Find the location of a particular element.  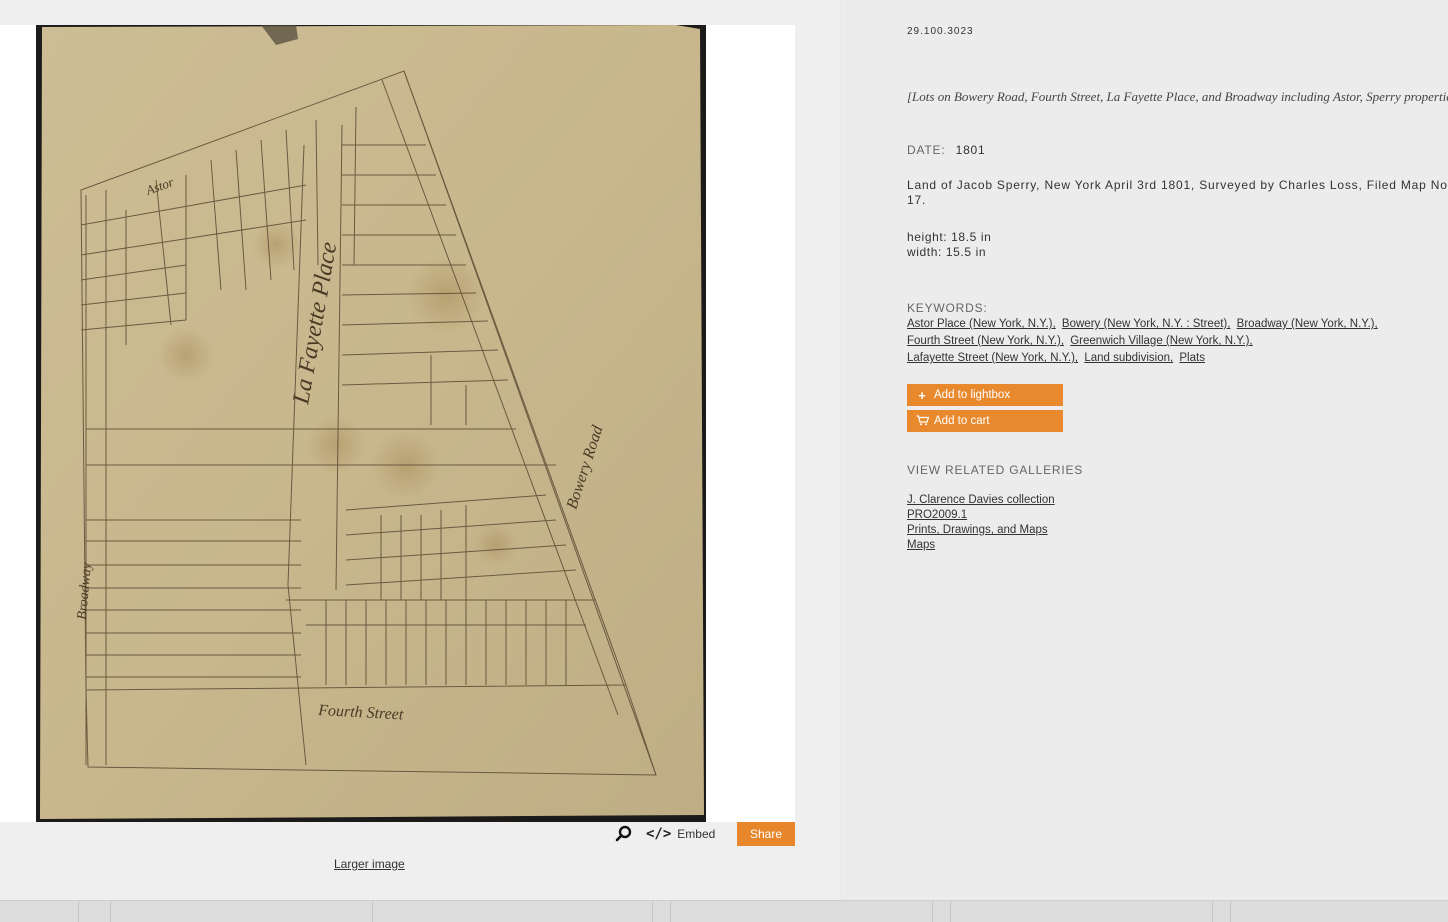

date-row: DATE: 1801 is located at coordinates (946, 150).